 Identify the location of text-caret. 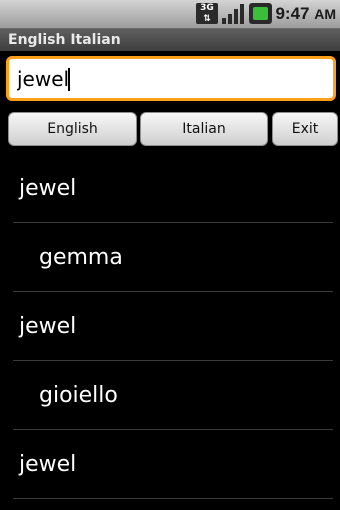
(69, 79).